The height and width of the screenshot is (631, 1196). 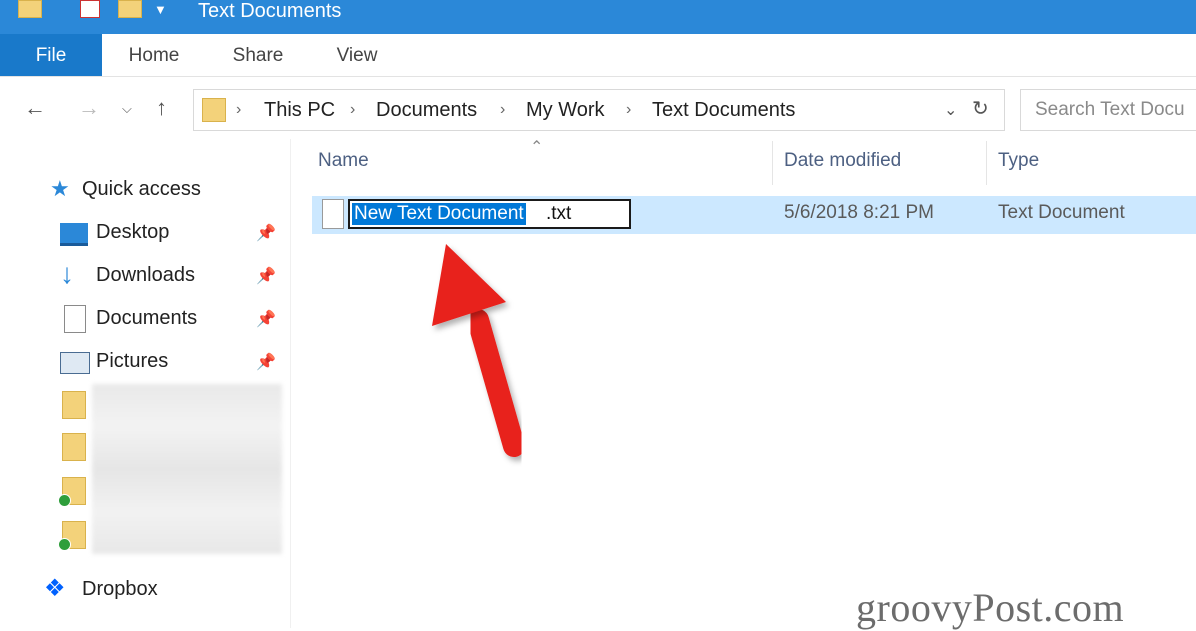 I want to click on back-arrow-icon: ←, so click(x=35, y=108).